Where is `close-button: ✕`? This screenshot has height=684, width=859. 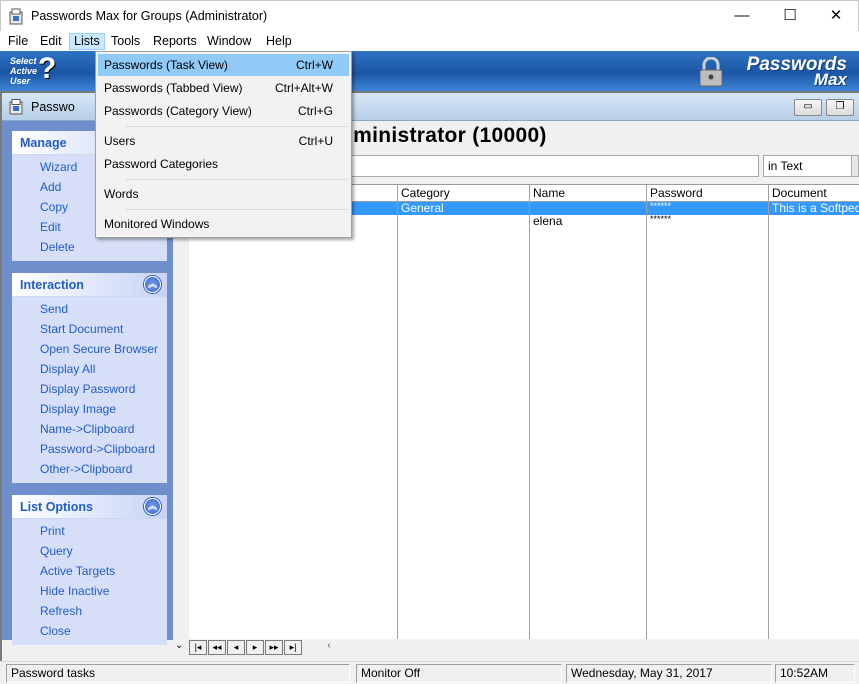
close-button: ✕ is located at coordinates (836, 16).